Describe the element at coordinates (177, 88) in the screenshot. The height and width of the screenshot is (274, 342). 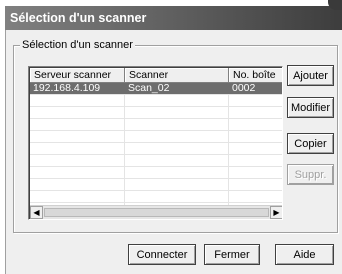
I see `cell-scanner: Scan_02` at that location.